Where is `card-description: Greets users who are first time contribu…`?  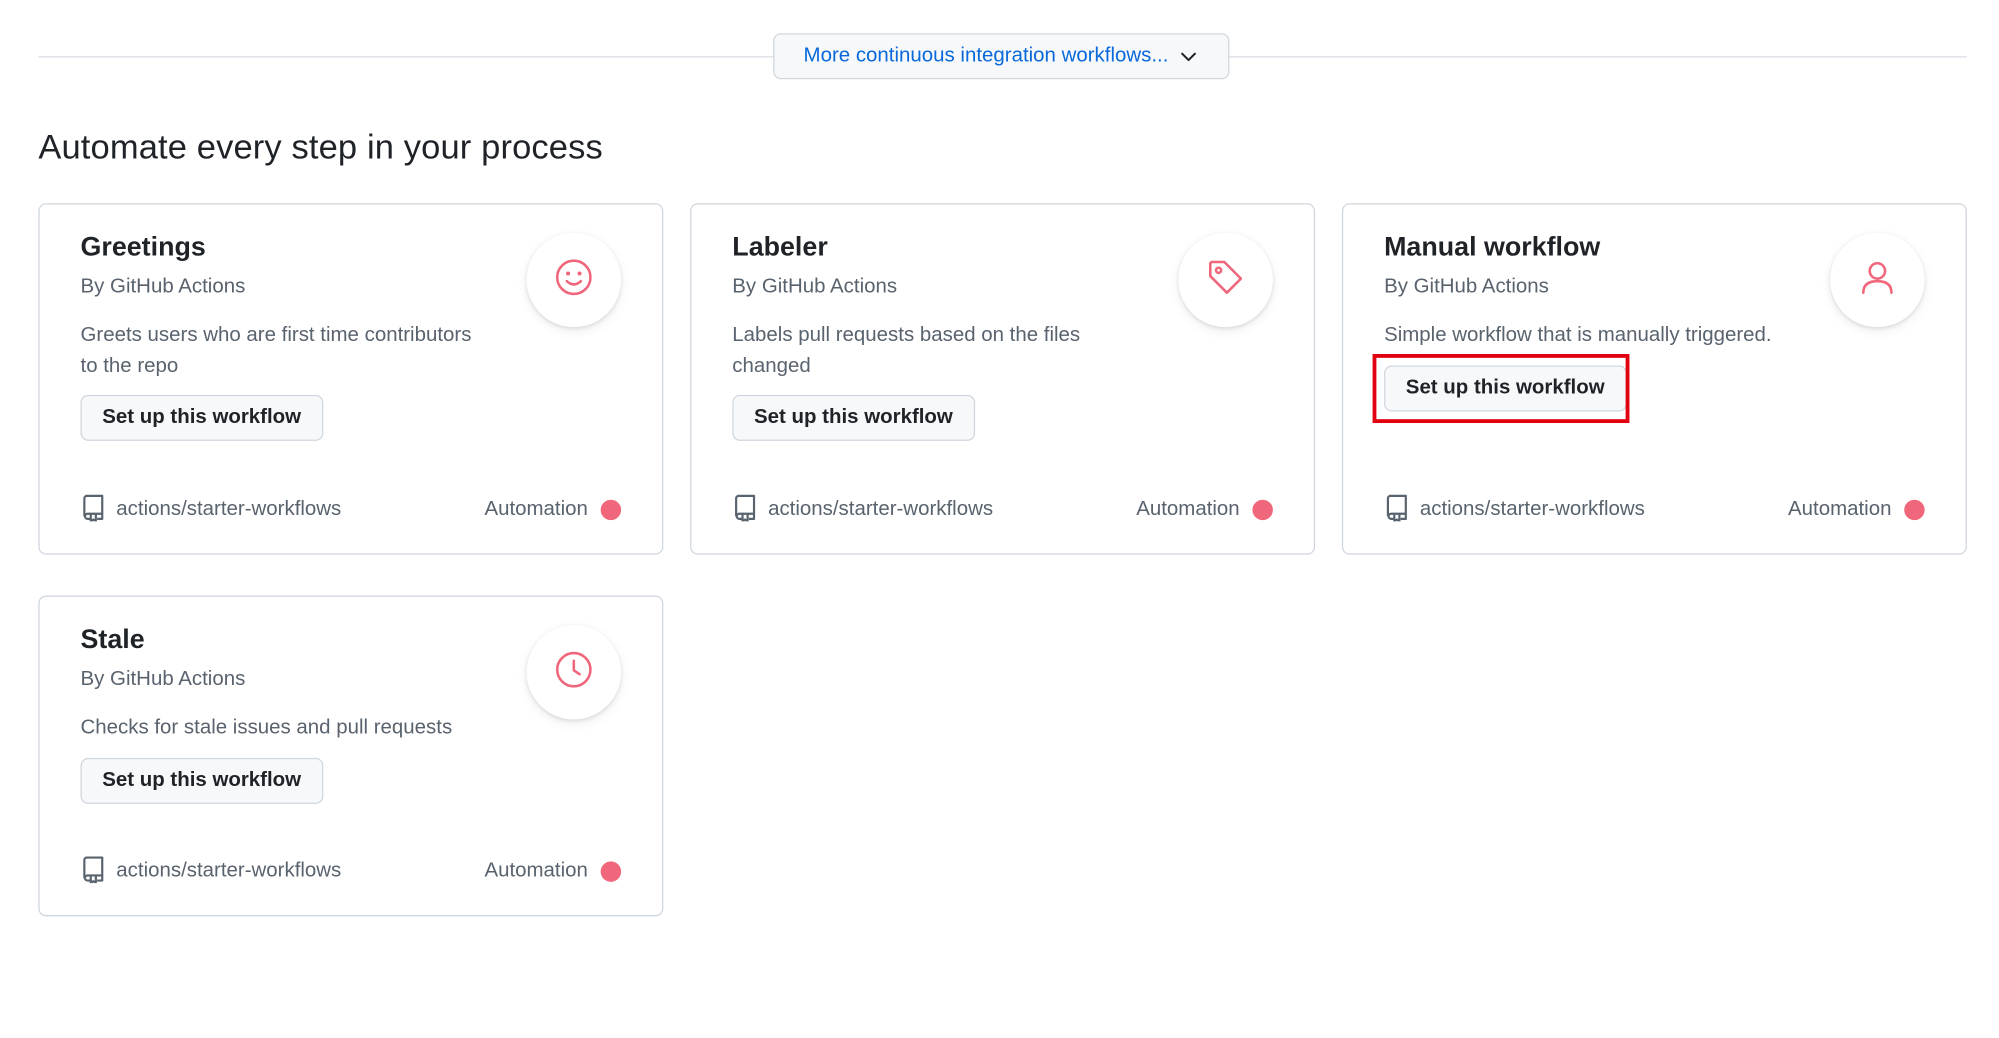
card-description: Greets users who are first time contribu… is located at coordinates (276, 351).